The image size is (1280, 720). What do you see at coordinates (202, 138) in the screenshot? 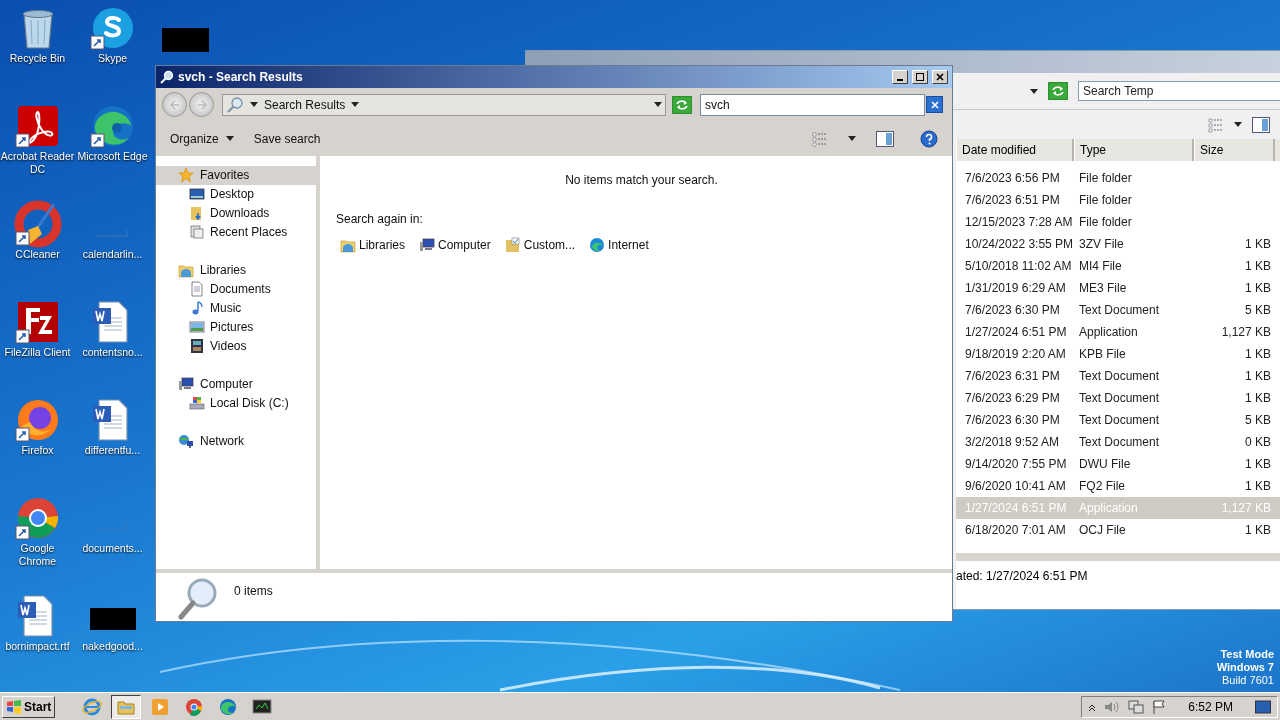
I see `toolbar-button: Organize` at bounding box center [202, 138].